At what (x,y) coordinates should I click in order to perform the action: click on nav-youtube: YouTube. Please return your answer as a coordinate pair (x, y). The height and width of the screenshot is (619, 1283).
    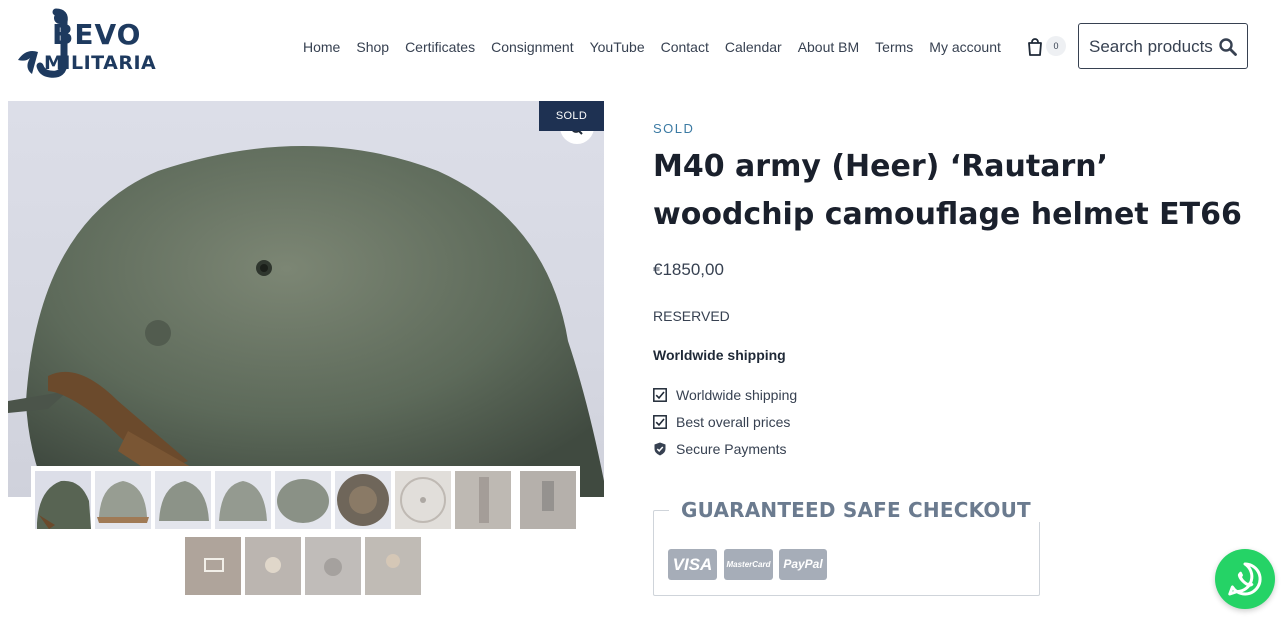
    Looking at the image, I should click on (617, 47).